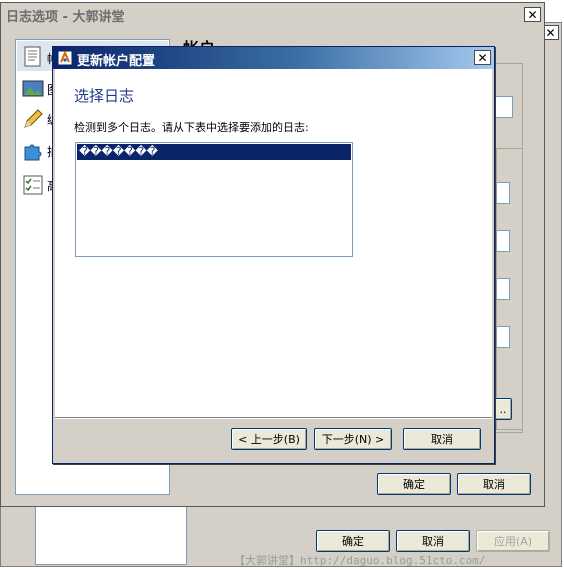 The image size is (564, 570). I want to click on dialog-cancel-button: 取消, so click(442, 439).